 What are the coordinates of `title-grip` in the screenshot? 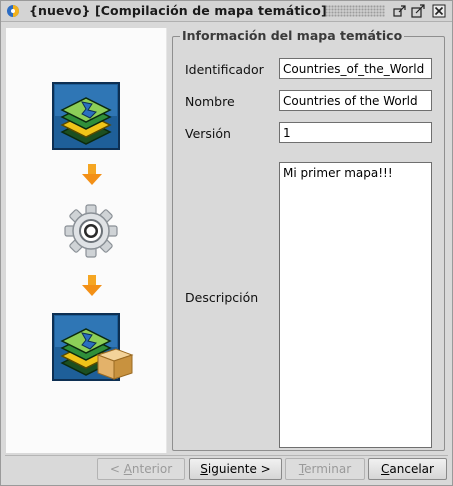 It's located at (355, 11).